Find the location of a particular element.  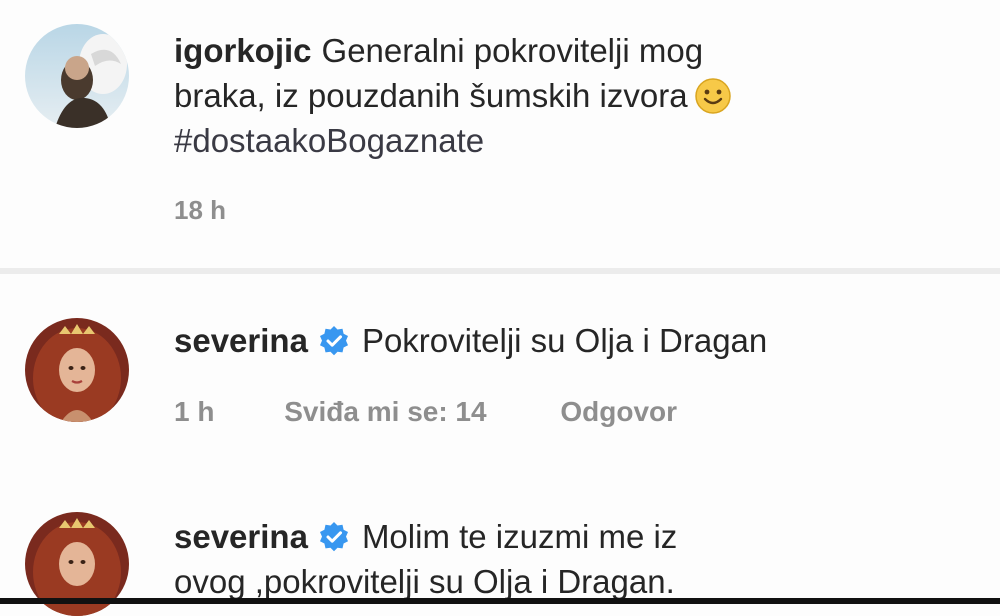

comment-line-1: severina Molim te izuzmi me iz is located at coordinates (577, 536).